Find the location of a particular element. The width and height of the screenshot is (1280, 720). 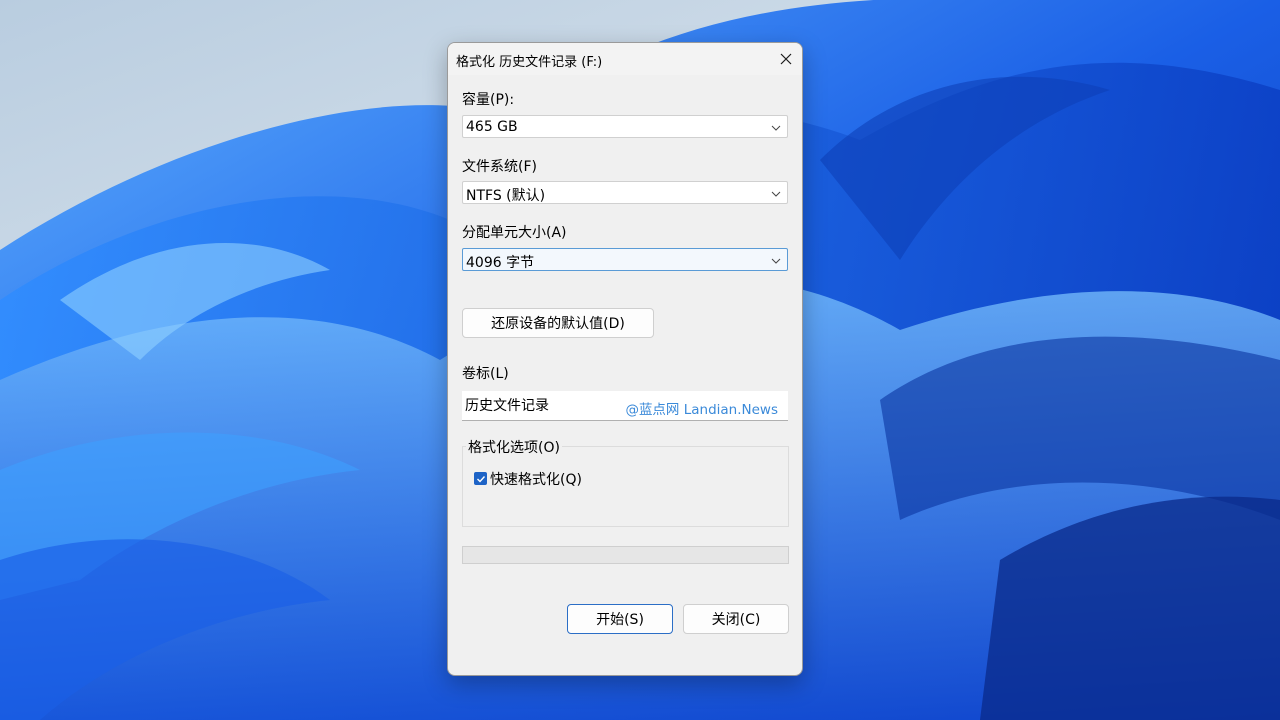

close-icon is located at coordinates (786, 59).